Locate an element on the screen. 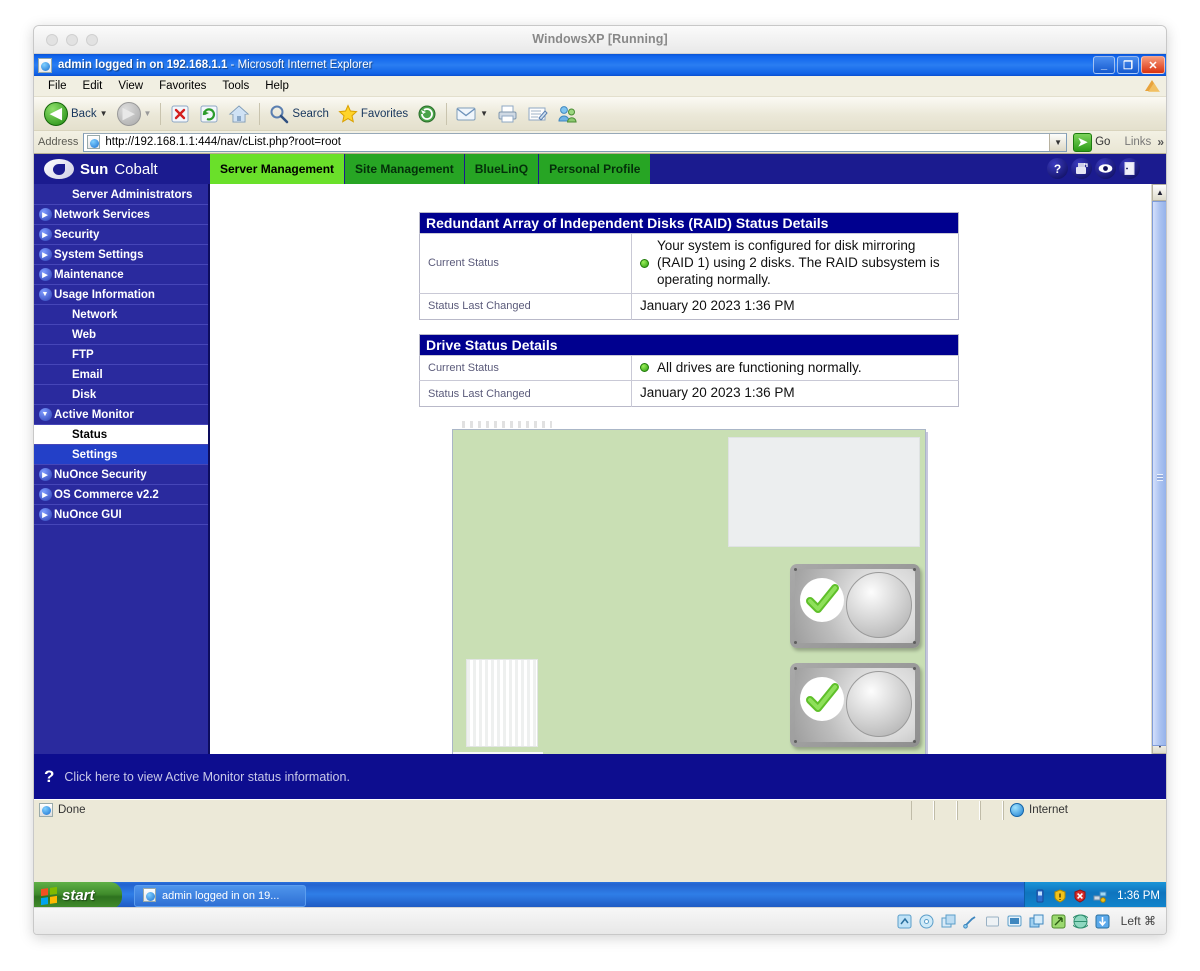 This screenshot has width=1200, height=971. sidebar-item-label: Web is located at coordinates (84, 334).